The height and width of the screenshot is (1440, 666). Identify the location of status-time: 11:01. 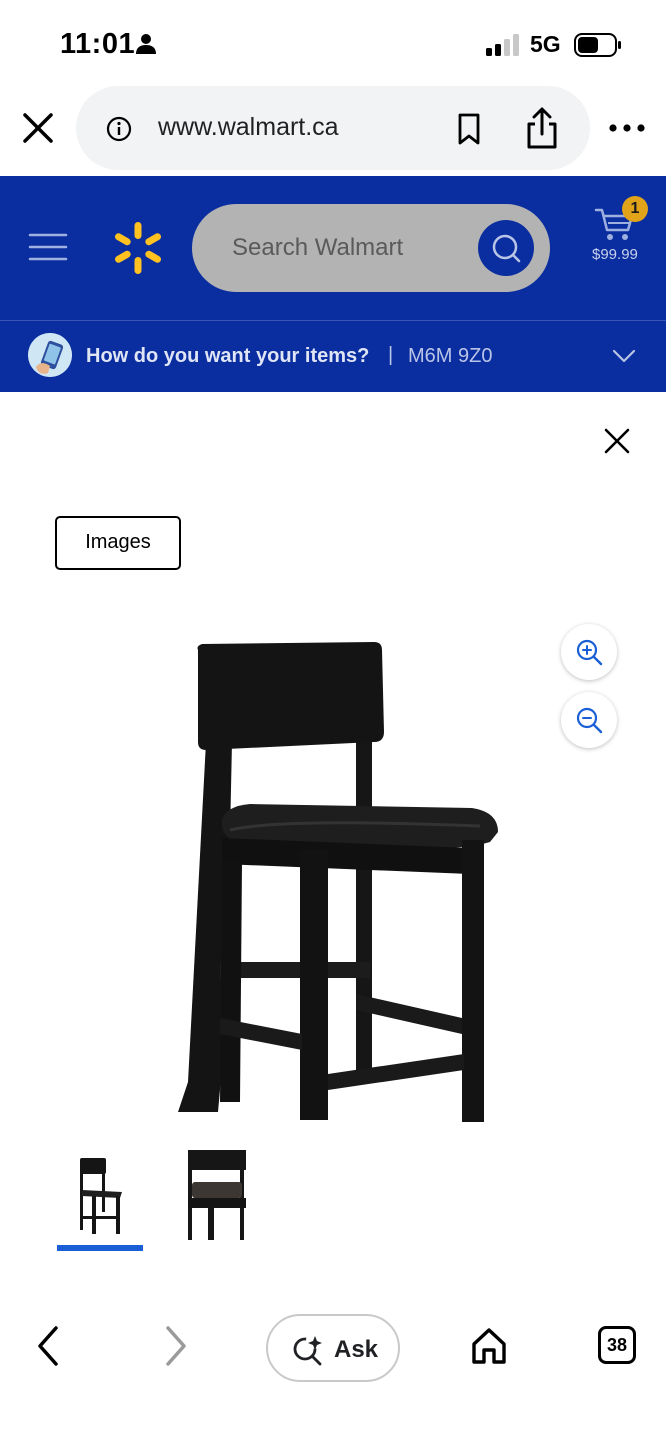
(98, 44).